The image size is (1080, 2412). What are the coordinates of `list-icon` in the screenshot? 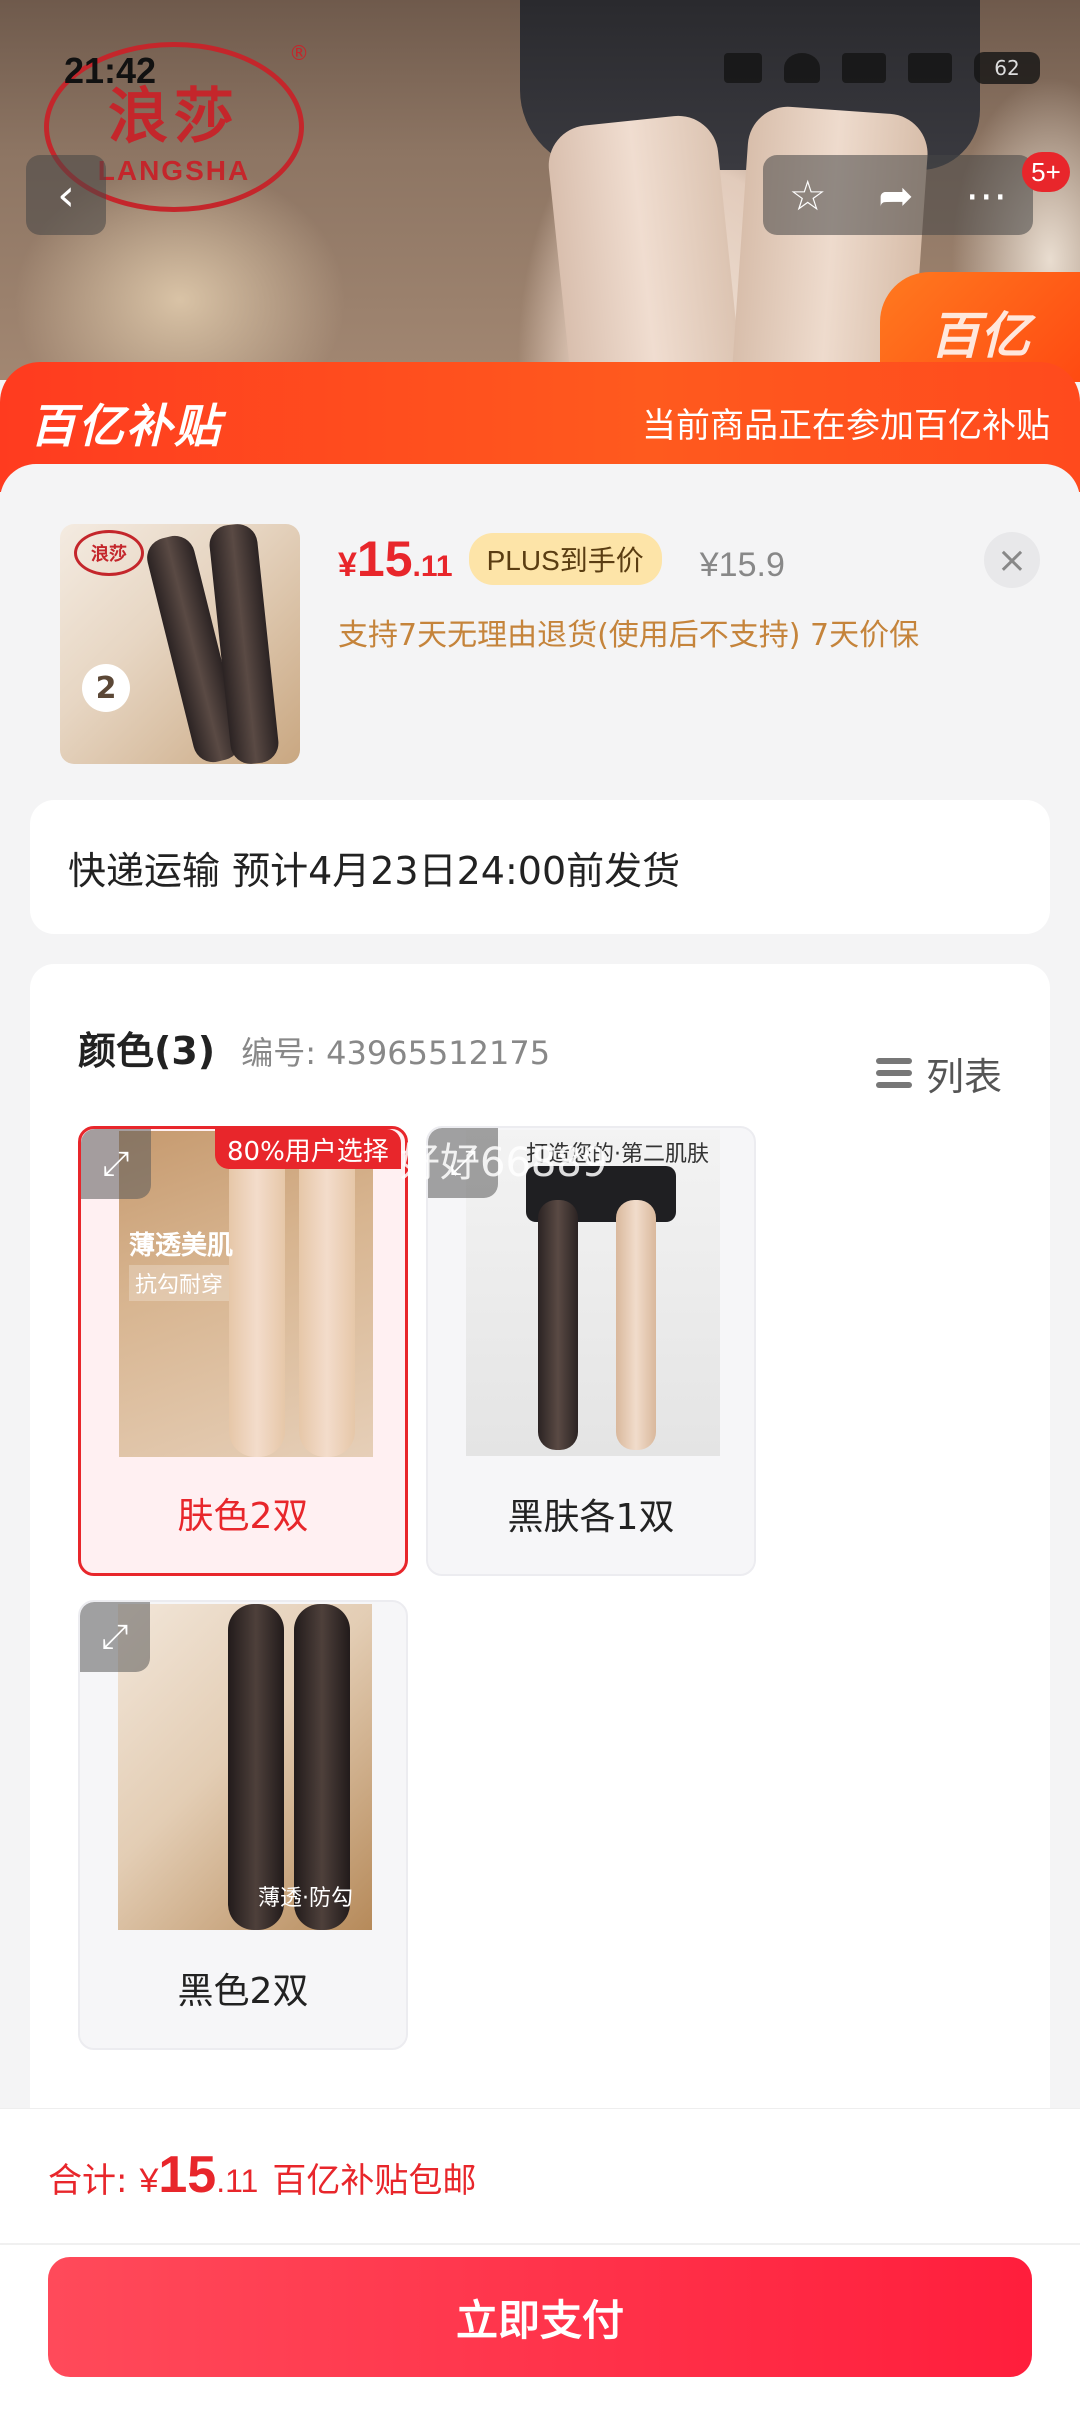 It's located at (893, 1073).